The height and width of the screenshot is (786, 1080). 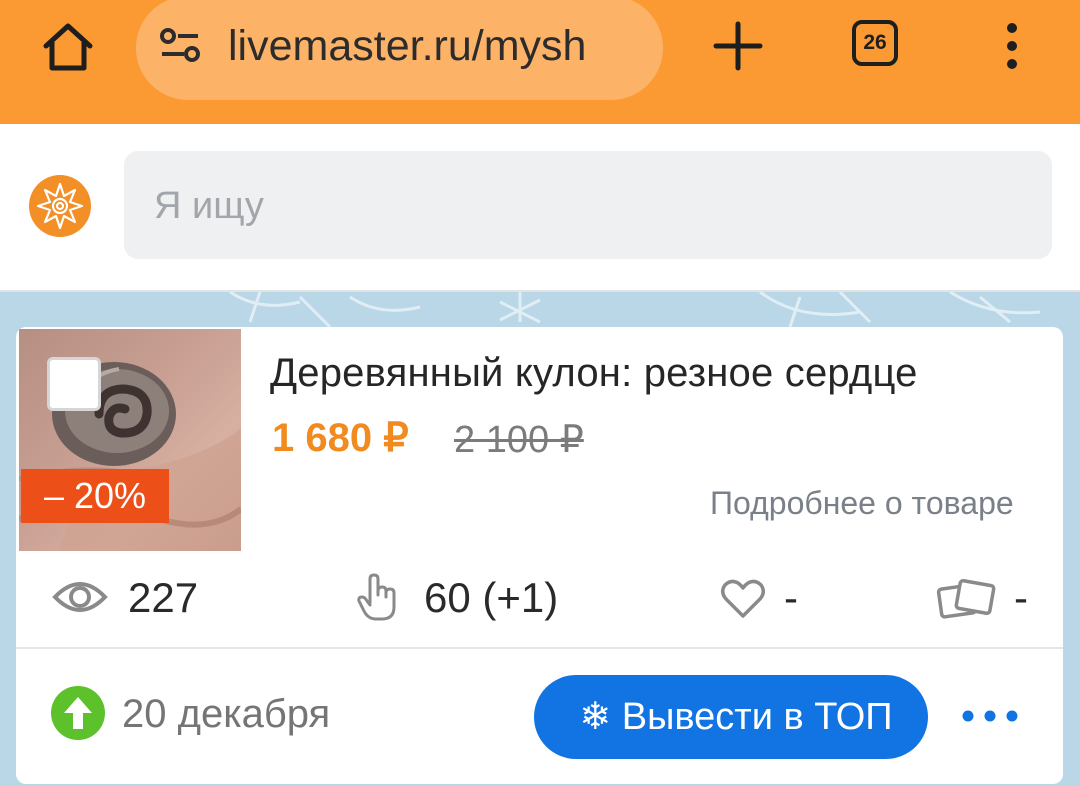 What do you see at coordinates (163, 597) in the screenshot?
I see `views-count: 227` at bounding box center [163, 597].